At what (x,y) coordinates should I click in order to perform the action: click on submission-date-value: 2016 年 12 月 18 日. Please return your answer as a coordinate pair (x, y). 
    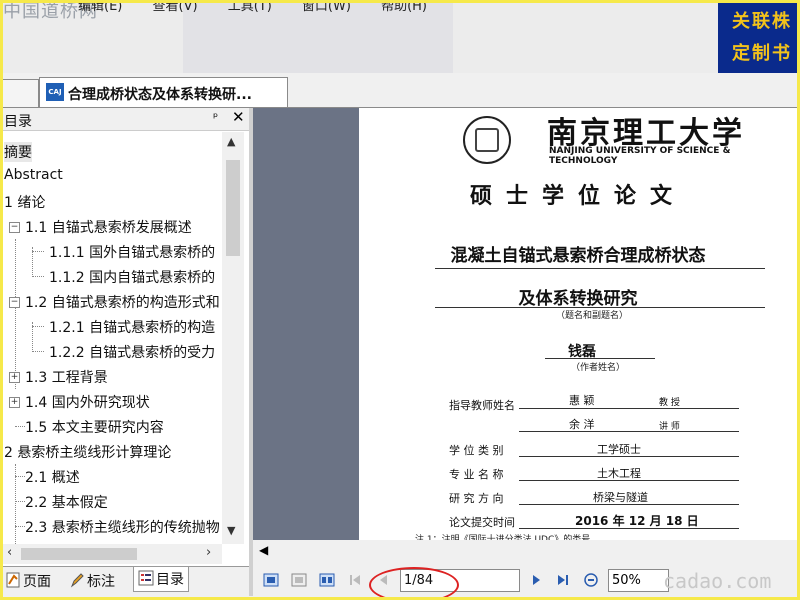
    Looking at the image, I should click on (637, 521).